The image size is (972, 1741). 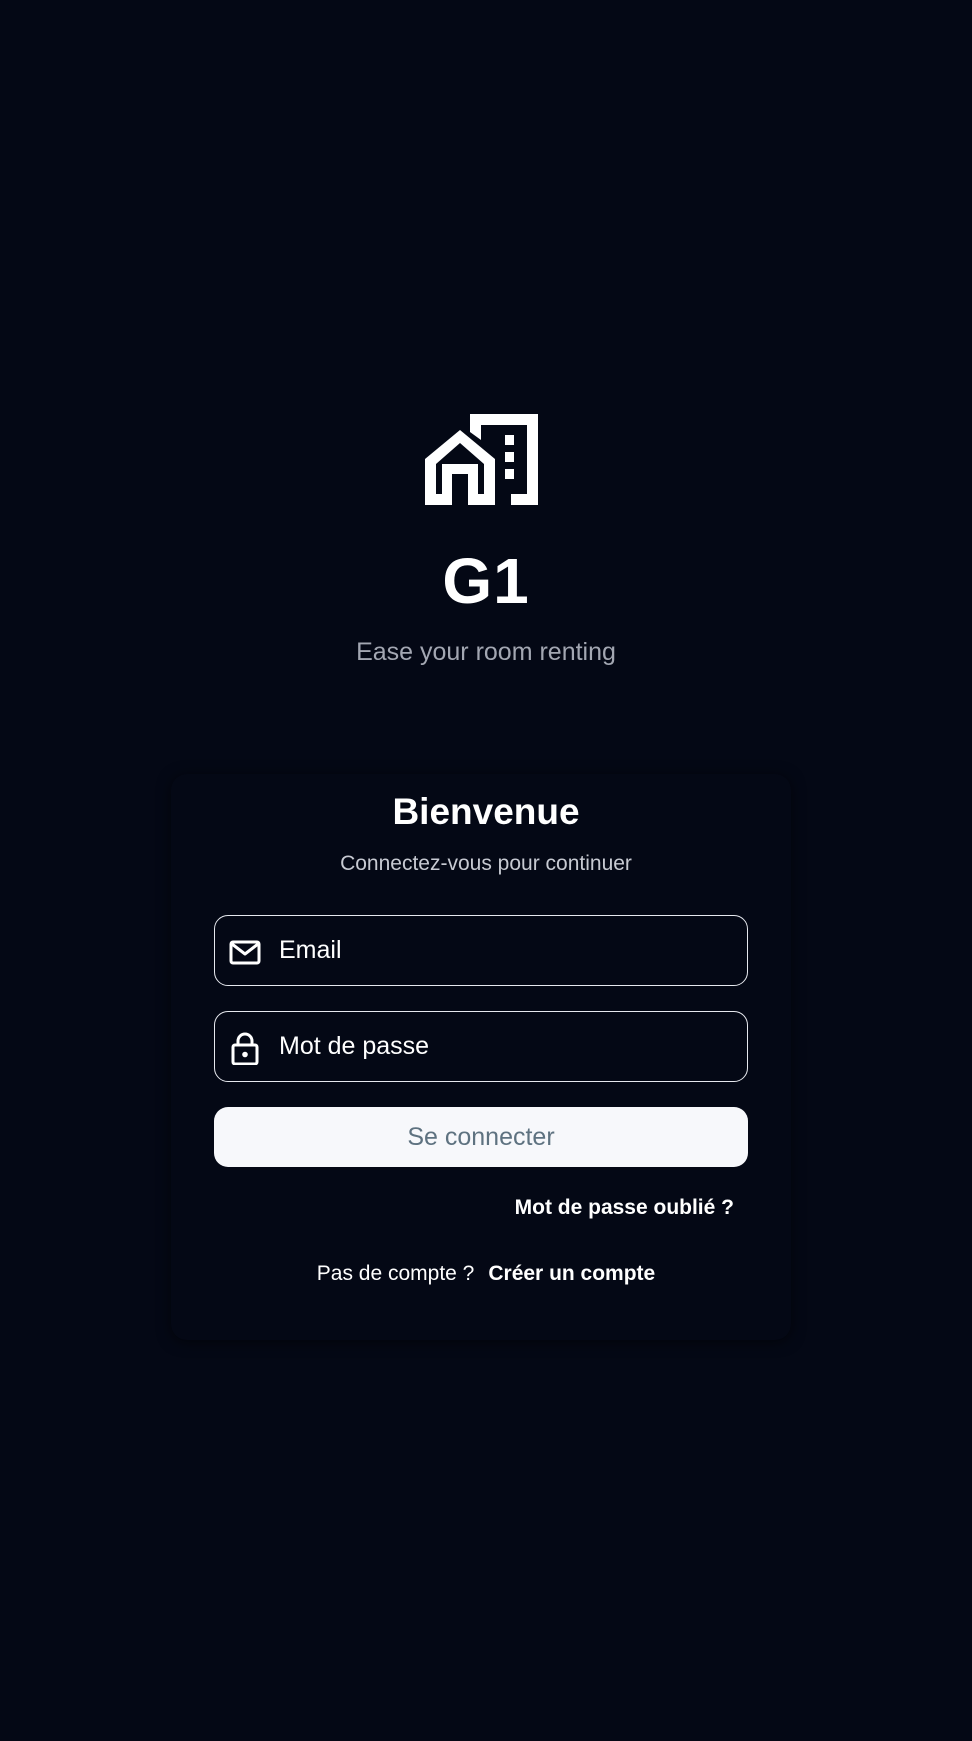 I want to click on login-button: Se connecter, so click(x=481, y=1137).